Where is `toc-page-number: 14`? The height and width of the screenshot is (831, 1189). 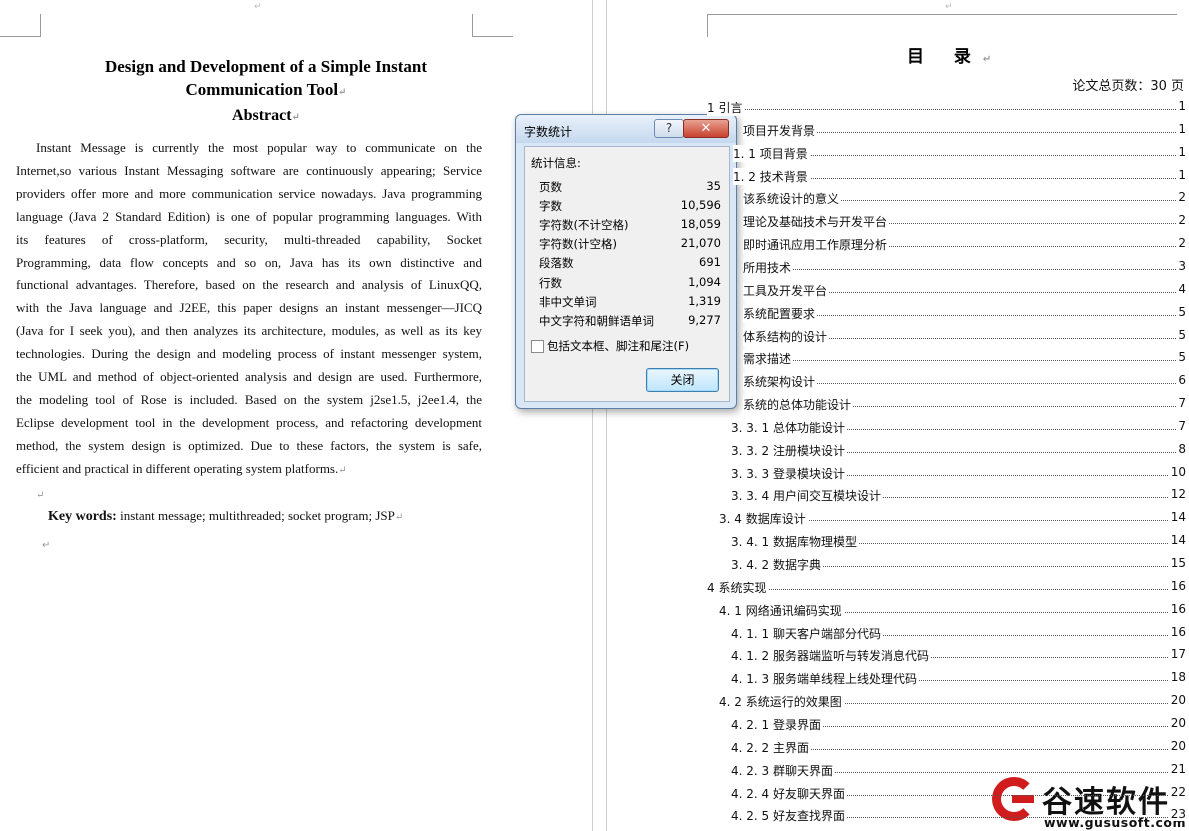
toc-page-number: 14 is located at coordinates (1177, 540).